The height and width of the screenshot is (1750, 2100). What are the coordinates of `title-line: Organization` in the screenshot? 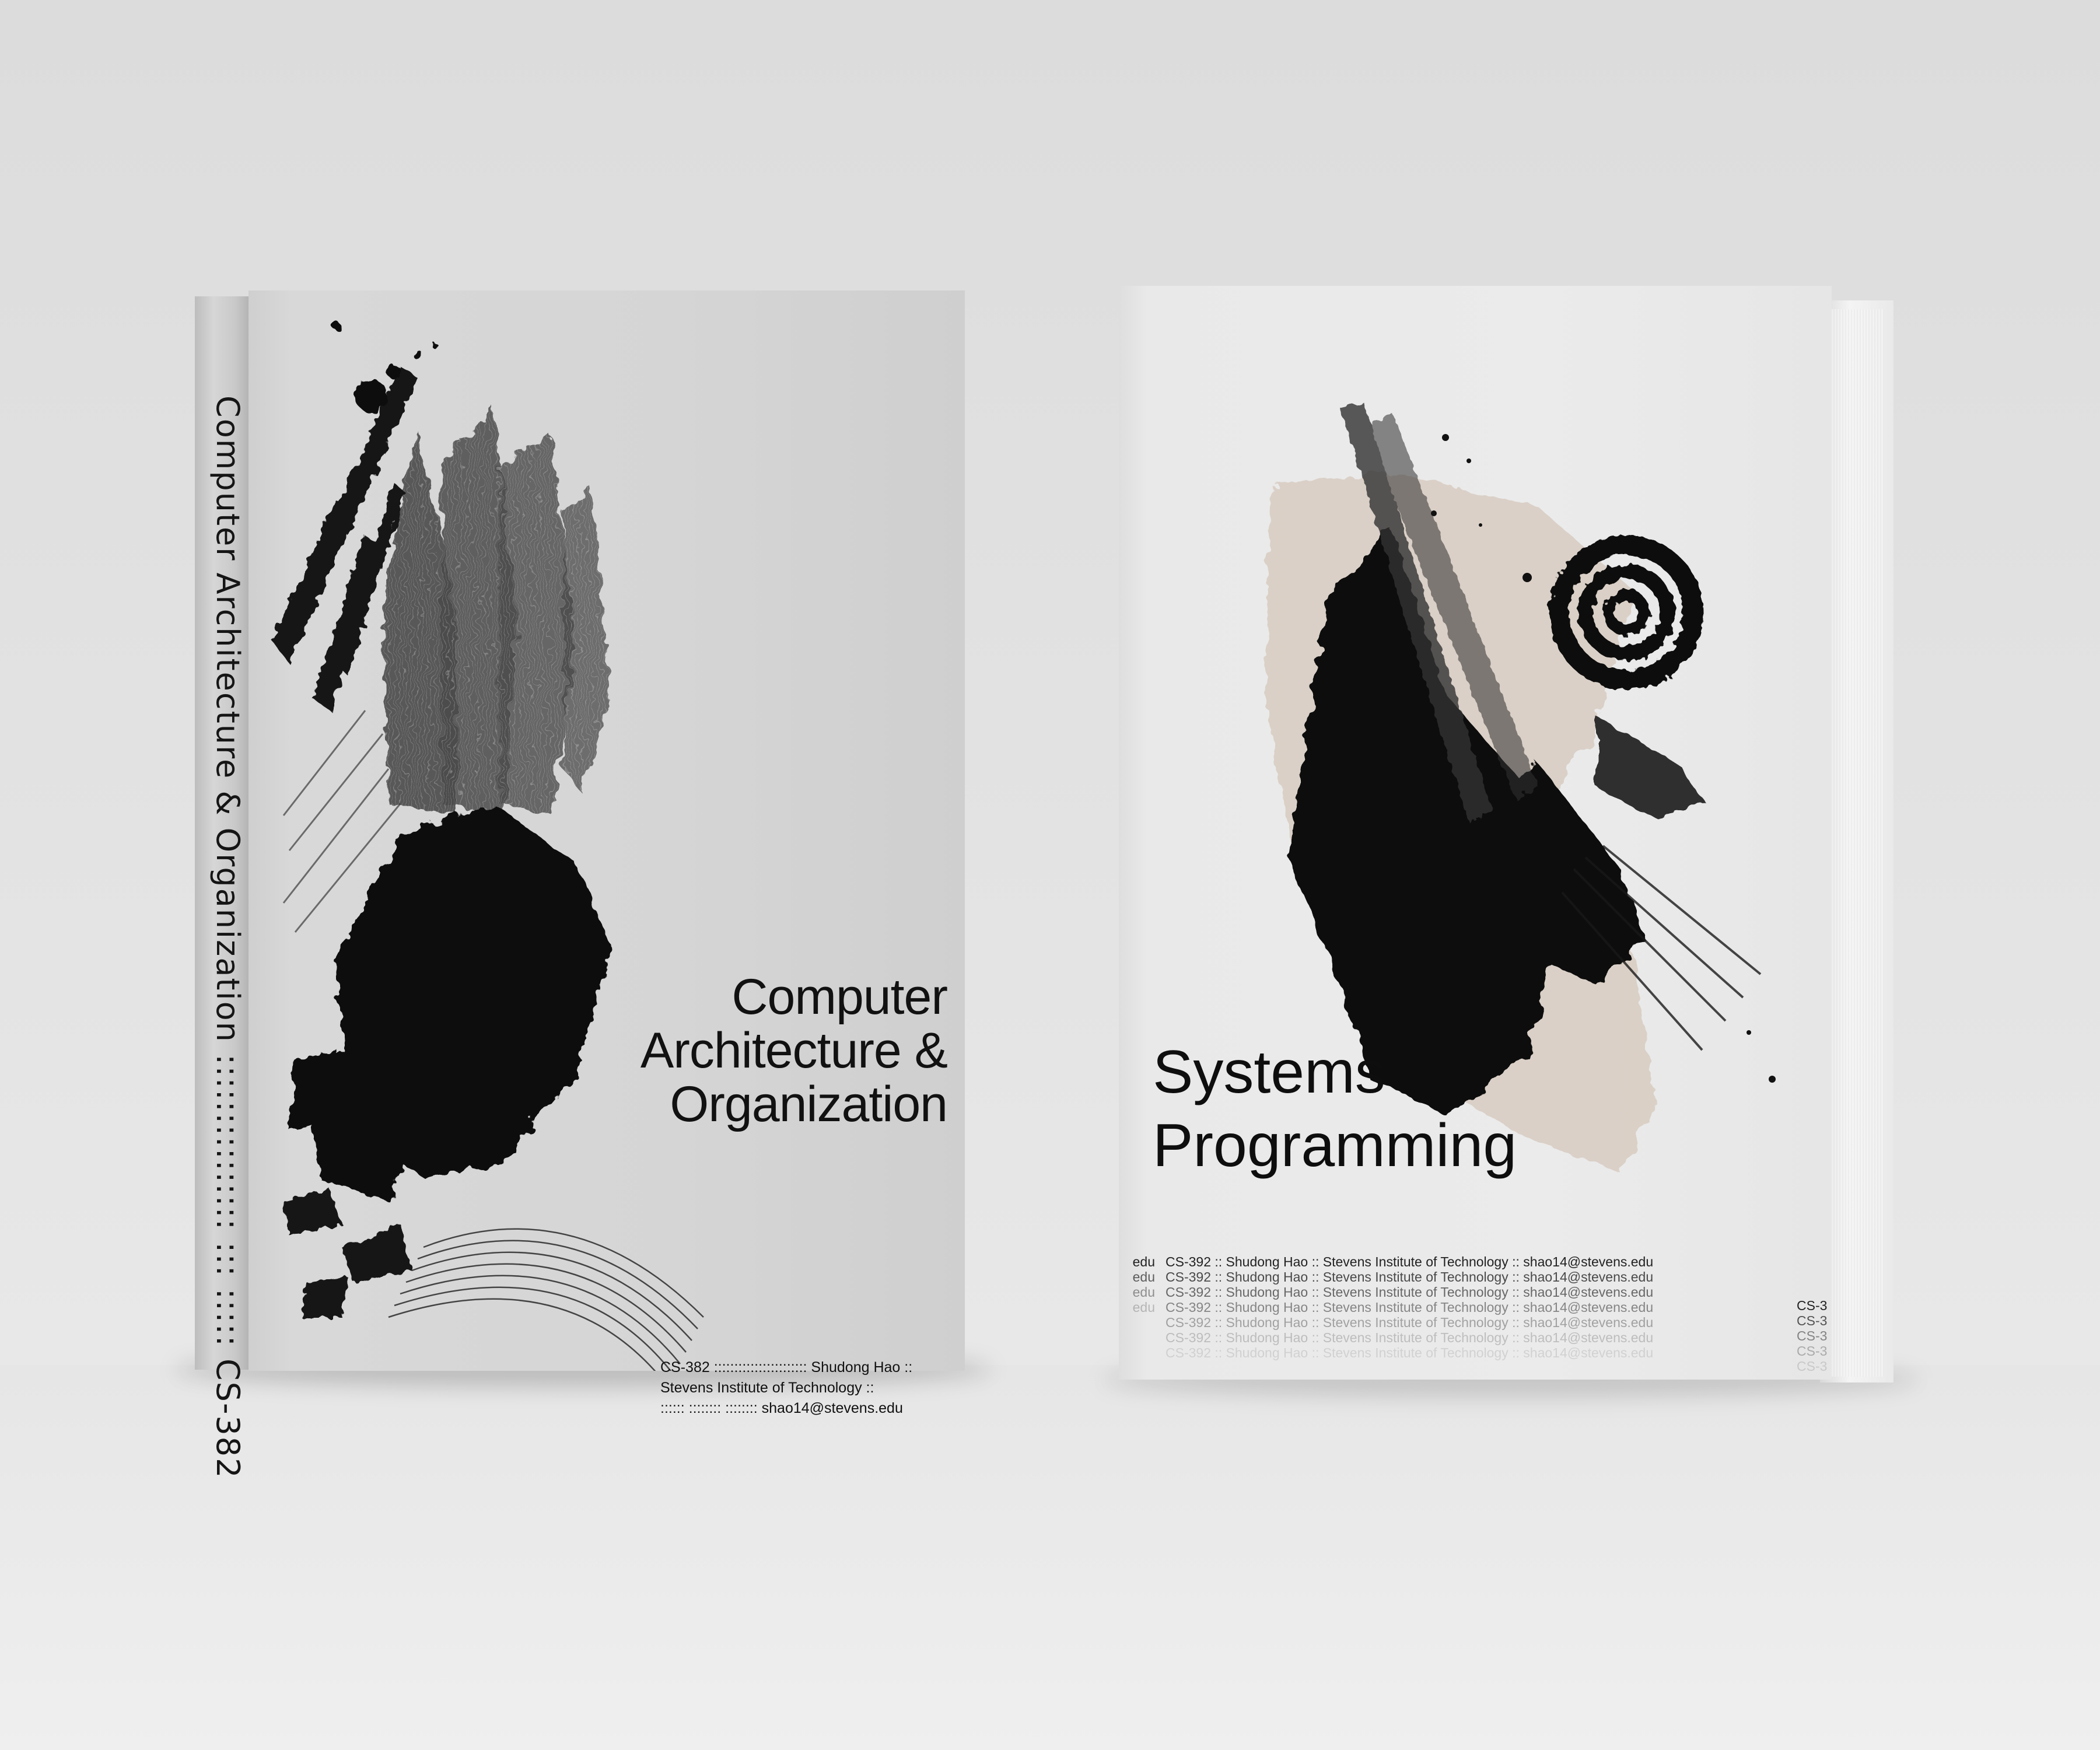 It's located at (809, 1104).